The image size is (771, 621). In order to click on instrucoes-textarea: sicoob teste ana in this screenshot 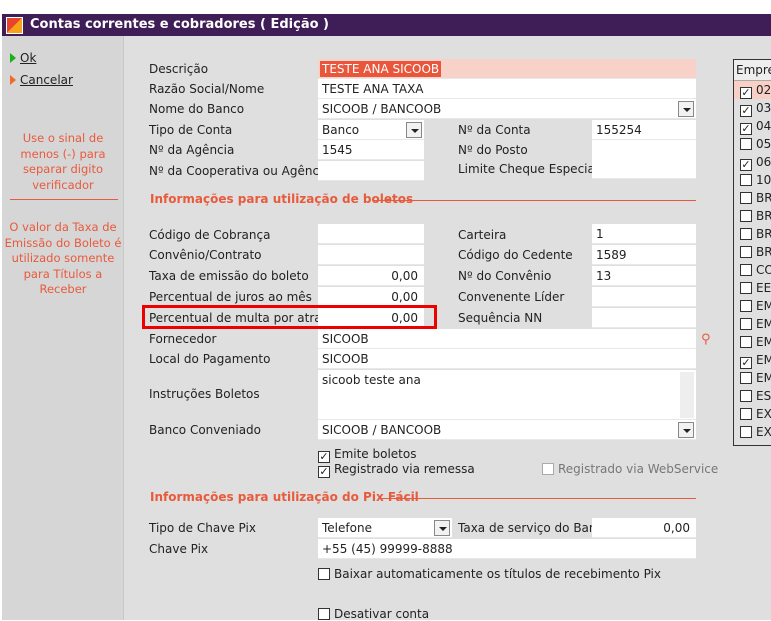, I will do `click(507, 395)`.